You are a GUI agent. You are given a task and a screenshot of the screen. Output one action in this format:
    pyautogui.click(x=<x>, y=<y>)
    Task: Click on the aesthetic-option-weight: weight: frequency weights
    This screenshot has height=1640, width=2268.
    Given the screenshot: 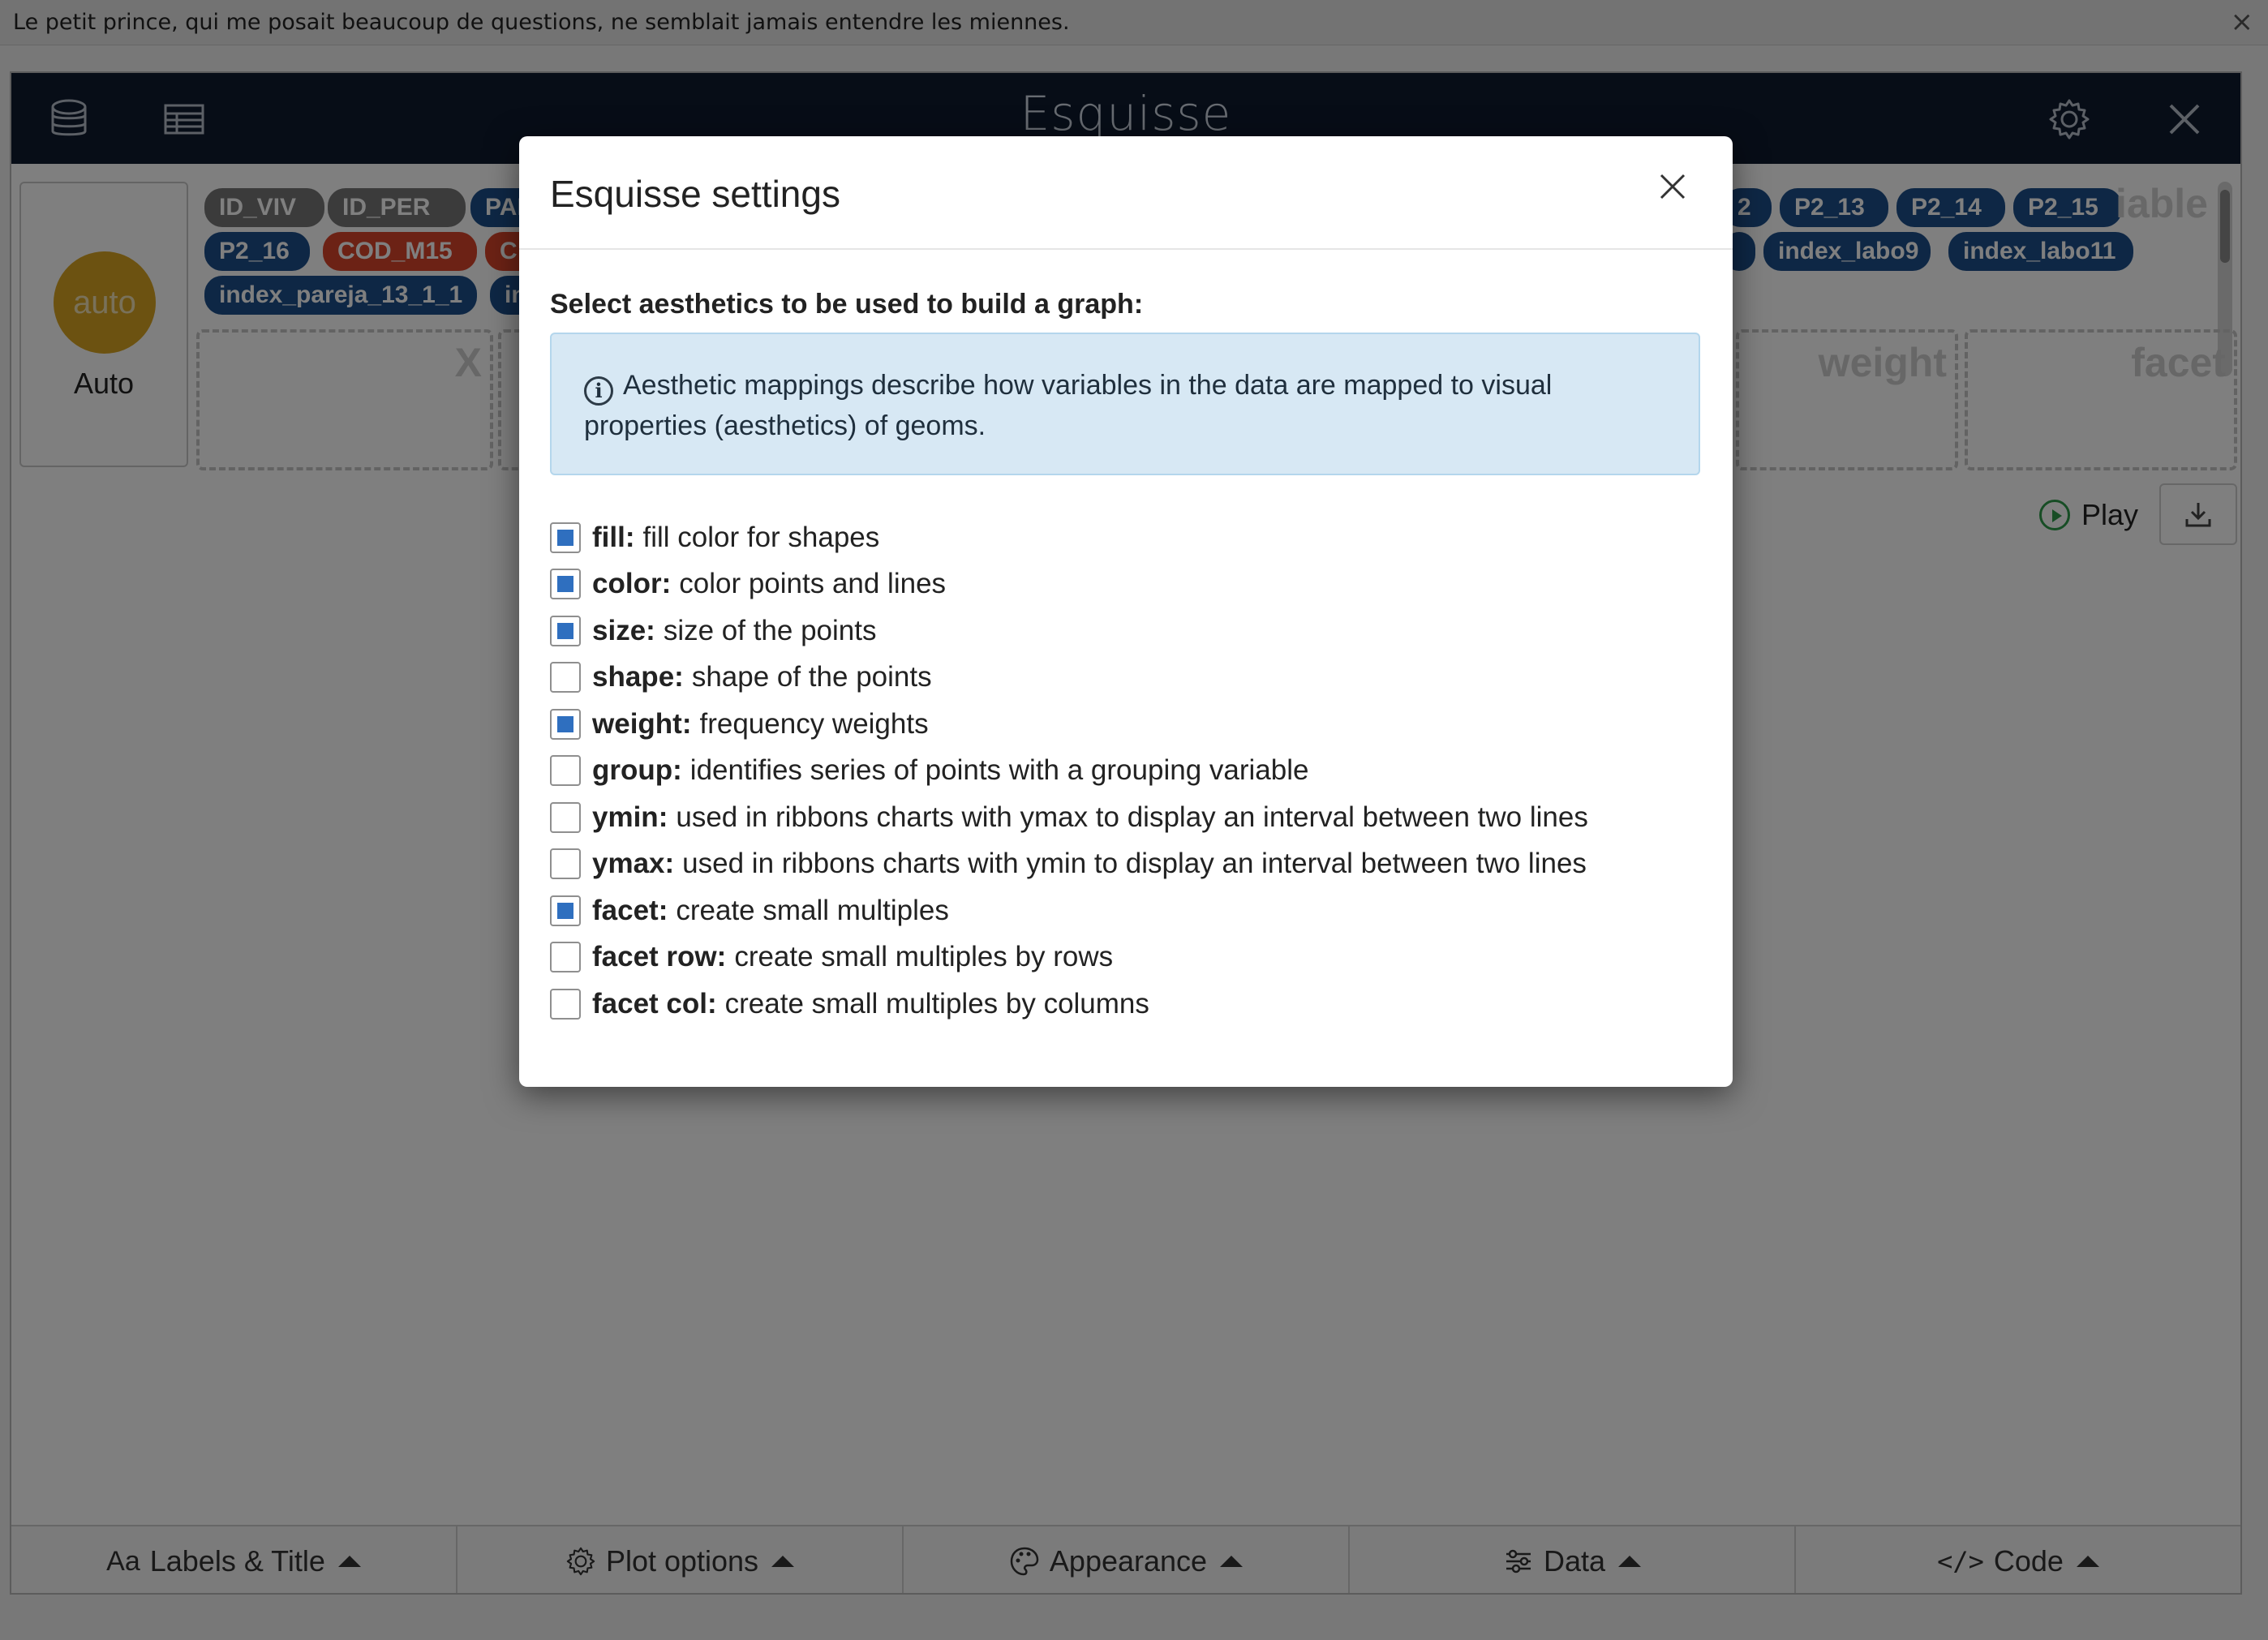 What is the action you would take?
    pyautogui.click(x=1126, y=724)
    